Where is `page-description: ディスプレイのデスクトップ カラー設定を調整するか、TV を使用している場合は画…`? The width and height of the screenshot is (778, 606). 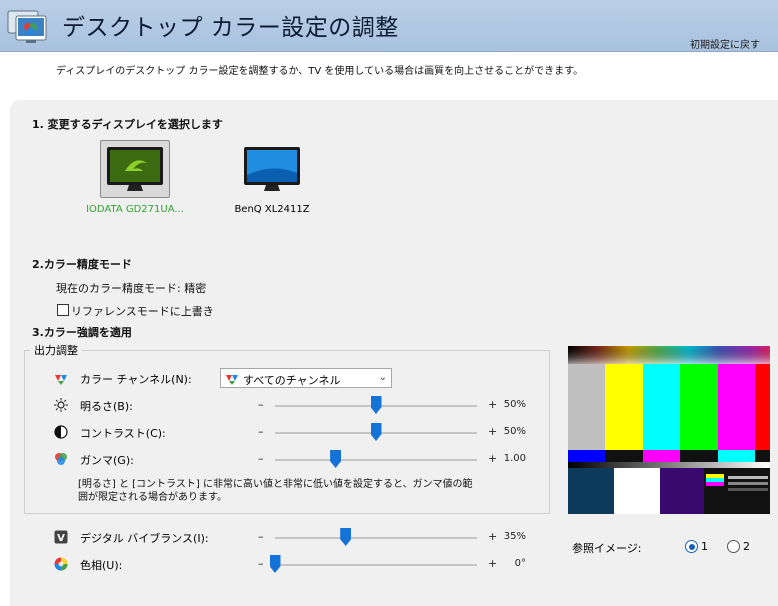 page-description: ディスプレイのデスクトップ カラー設定を調整するか、TV を使用している場合は画… is located at coordinates (320, 71).